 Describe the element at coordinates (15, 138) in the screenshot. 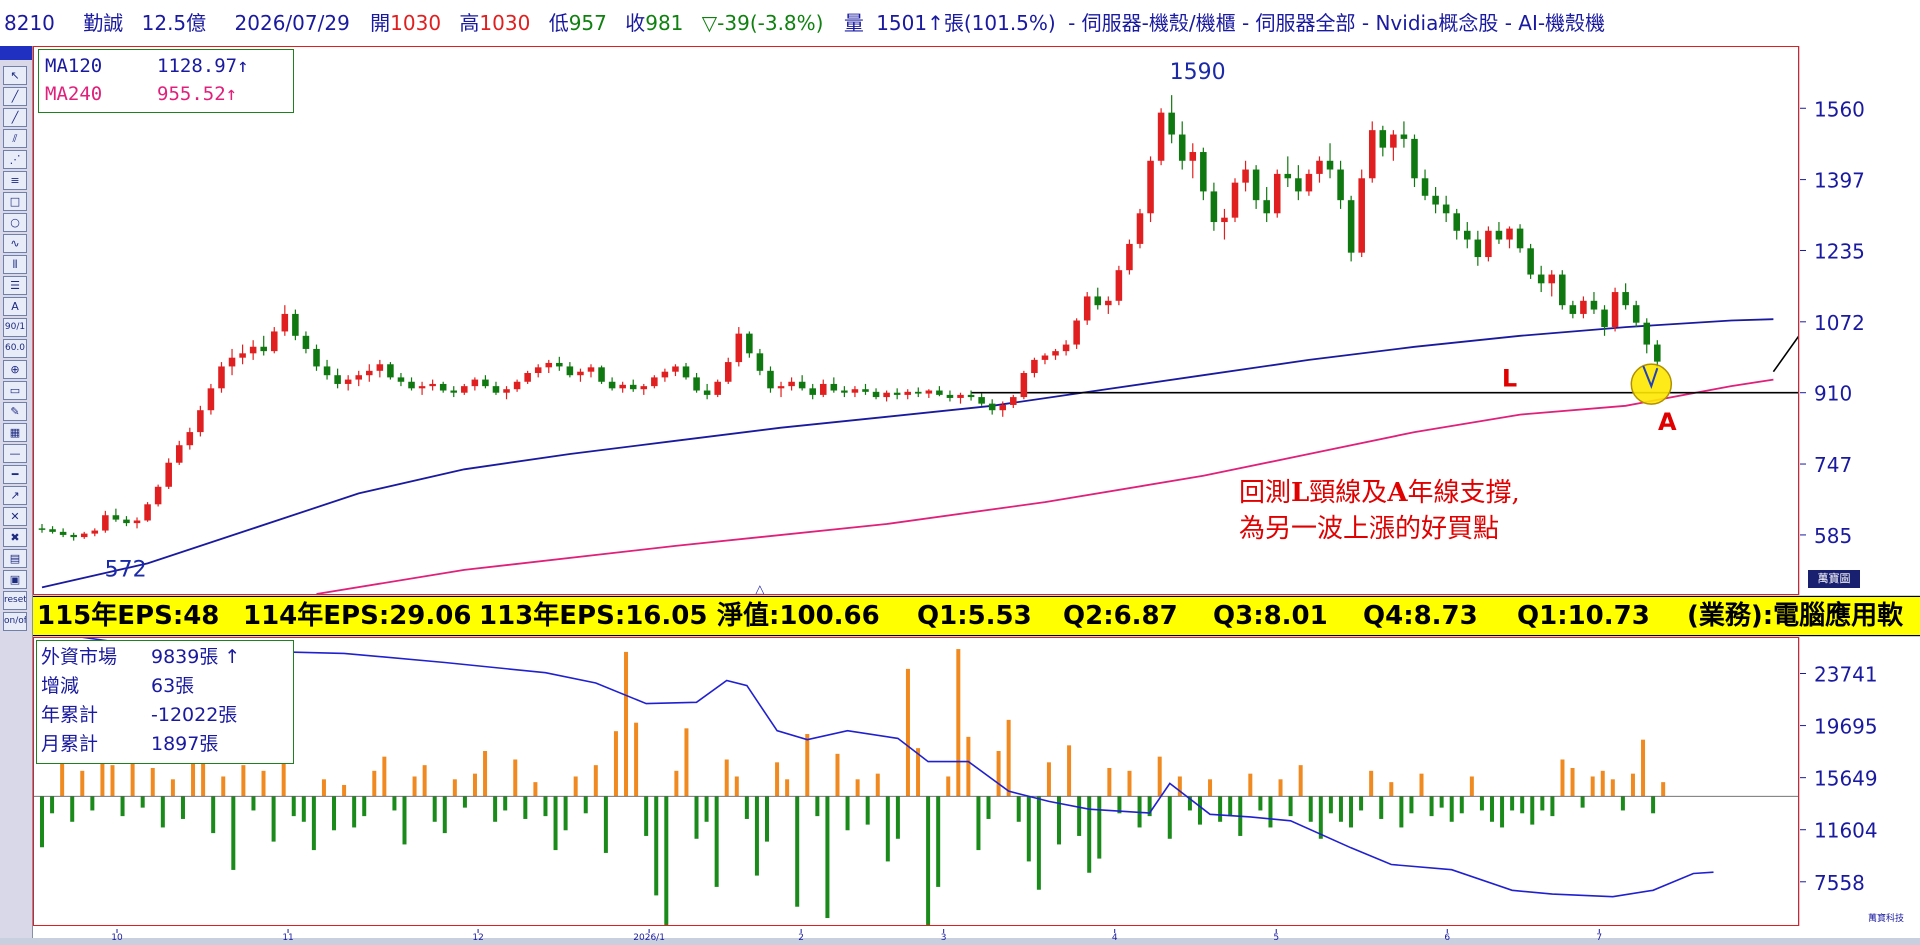

I see `parallel-icon: ⫽` at that location.